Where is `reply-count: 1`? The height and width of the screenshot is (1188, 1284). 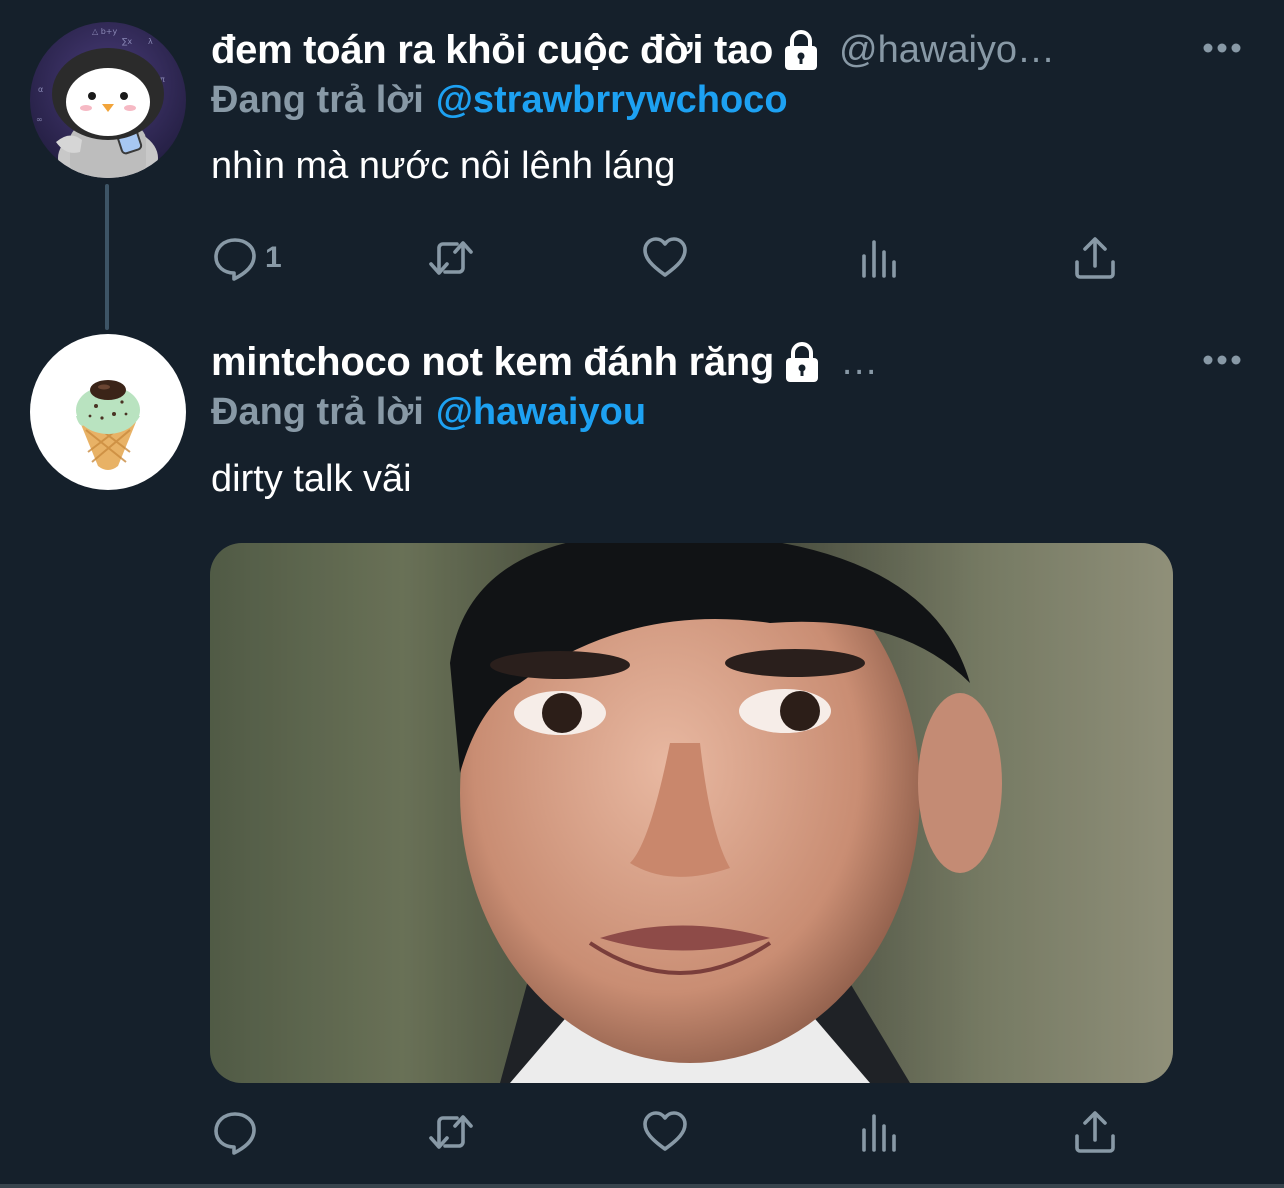 reply-count: 1 is located at coordinates (273, 257).